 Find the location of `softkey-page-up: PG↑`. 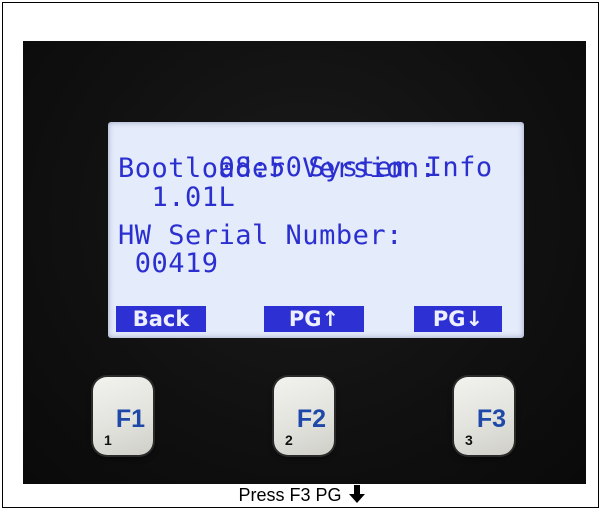

softkey-page-up: PG↑ is located at coordinates (314, 319).